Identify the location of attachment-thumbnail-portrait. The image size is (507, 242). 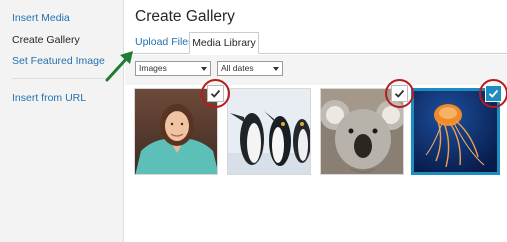
(176, 131).